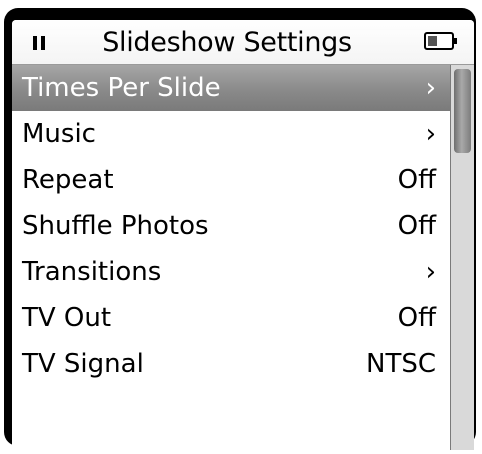  I want to click on menu-item-label: Transitions, so click(92, 272).